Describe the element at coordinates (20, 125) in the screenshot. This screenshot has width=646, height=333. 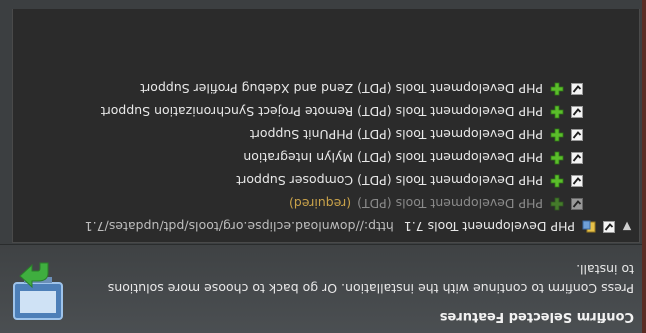
I see `tree-scrollbar` at that location.